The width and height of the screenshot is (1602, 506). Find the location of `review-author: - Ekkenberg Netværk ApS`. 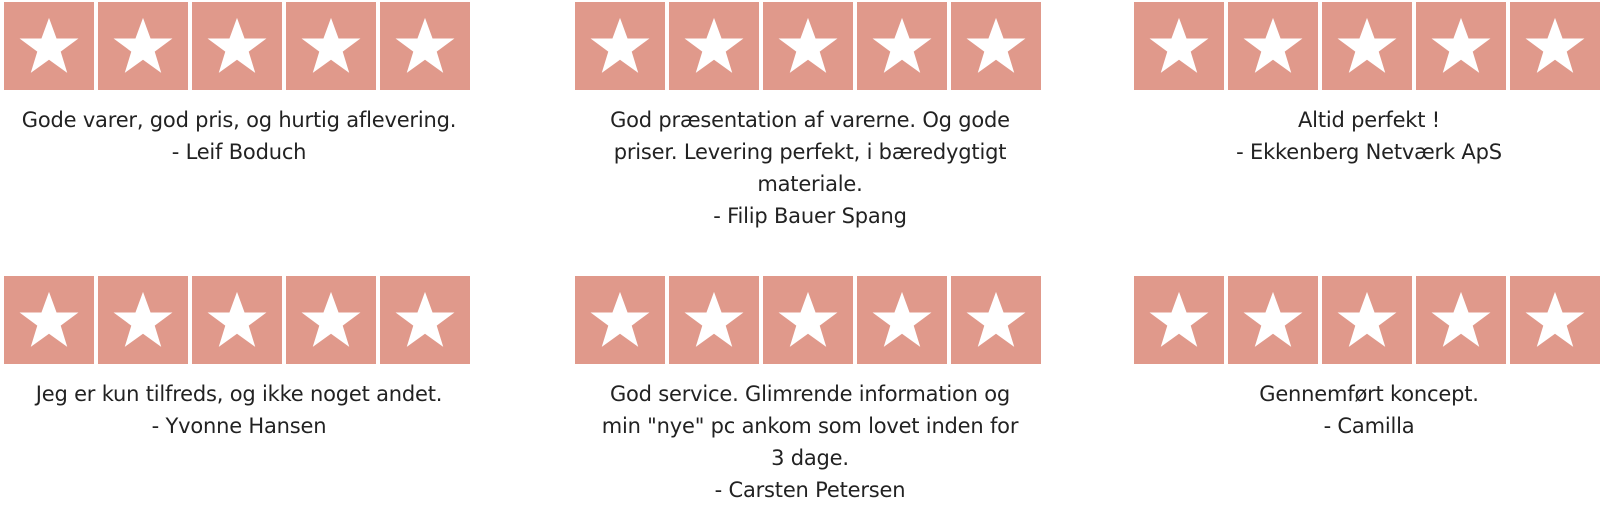

review-author: - Ekkenberg Netværk ApS is located at coordinates (1369, 152).